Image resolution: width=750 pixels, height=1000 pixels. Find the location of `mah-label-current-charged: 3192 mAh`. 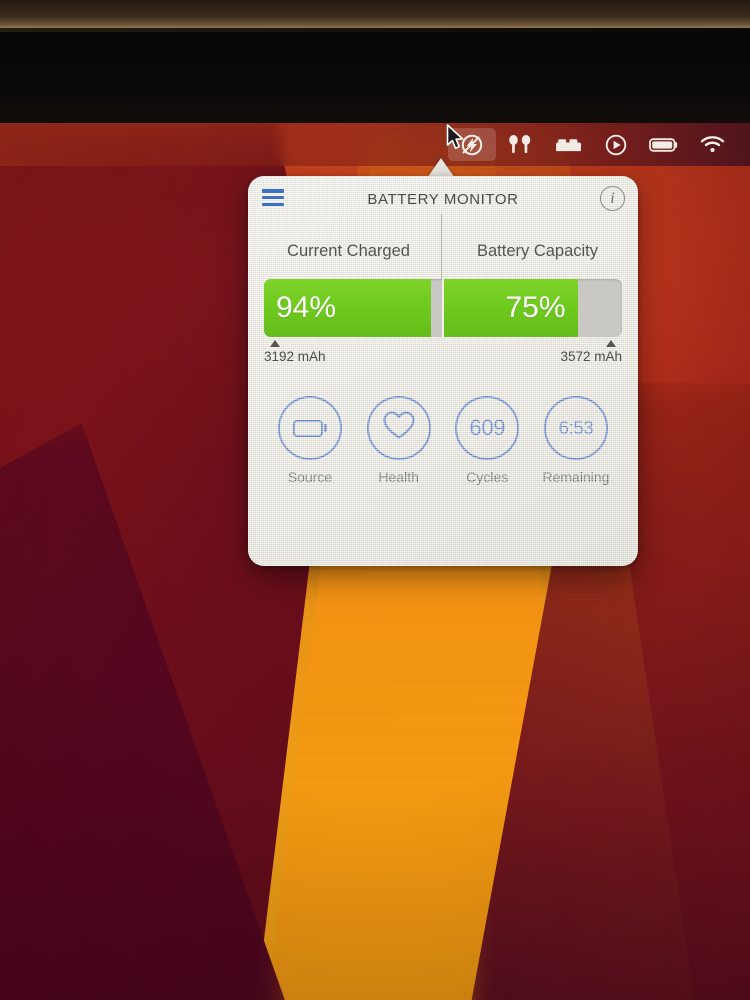

mah-label-current-charged: 3192 mAh is located at coordinates (295, 356).